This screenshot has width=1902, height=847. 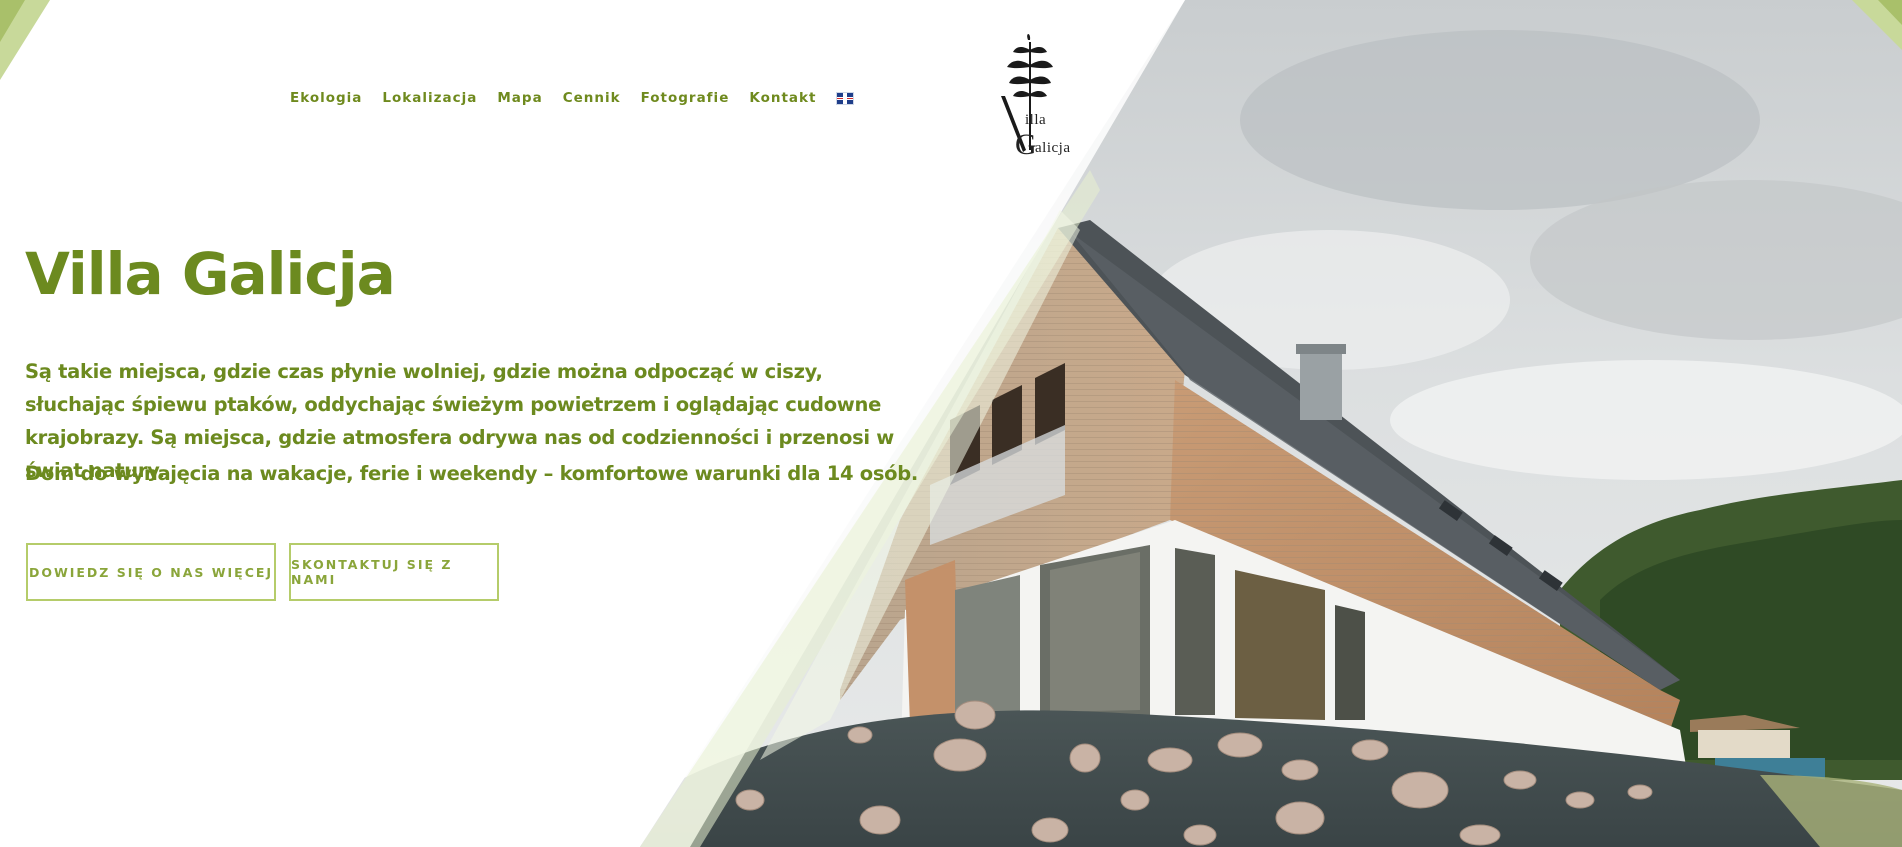 What do you see at coordinates (685, 98) in the screenshot?
I see `nav-item-fotografie: Fotografie` at bounding box center [685, 98].